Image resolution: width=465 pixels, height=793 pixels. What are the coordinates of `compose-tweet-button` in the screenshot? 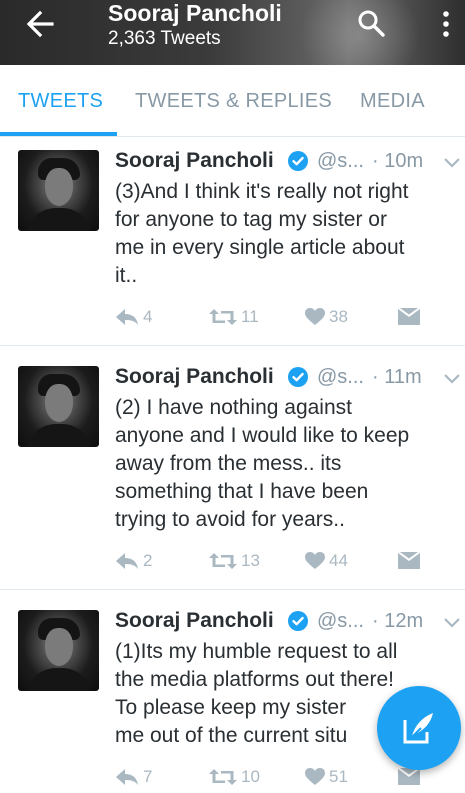 It's located at (419, 728).